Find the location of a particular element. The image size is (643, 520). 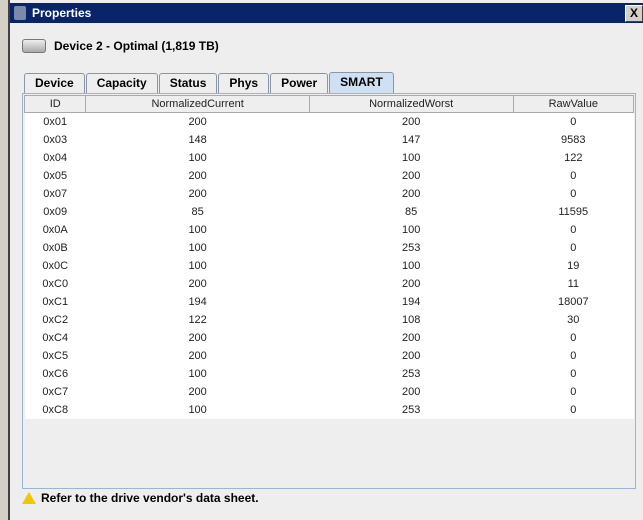

table-row: 0xC6 100 253 0 is located at coordinates (329, 374).